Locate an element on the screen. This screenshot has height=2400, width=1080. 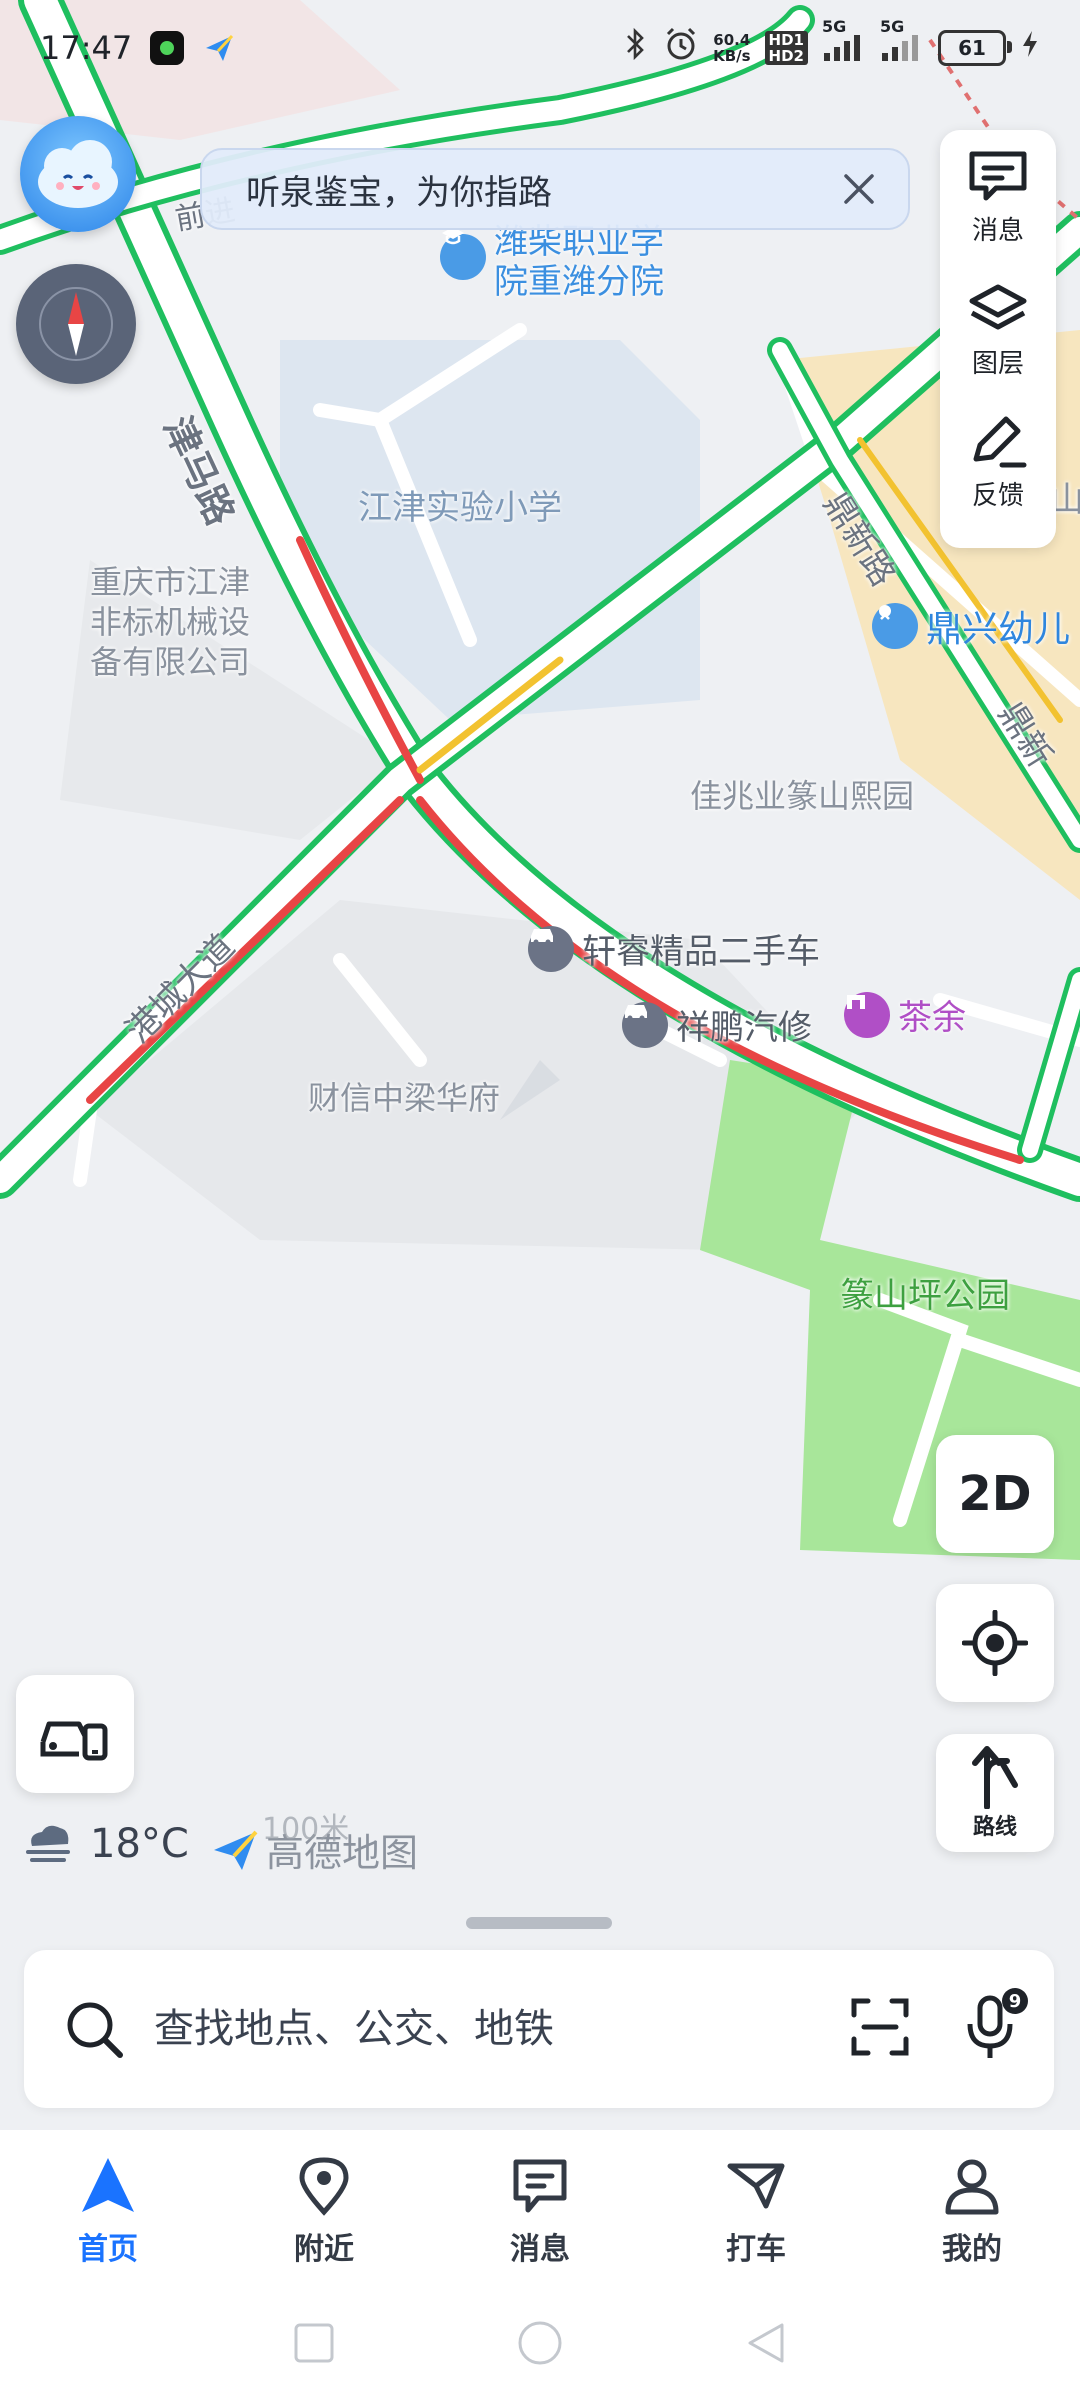
car-phone-icon is located at coordinates (74, 1741).